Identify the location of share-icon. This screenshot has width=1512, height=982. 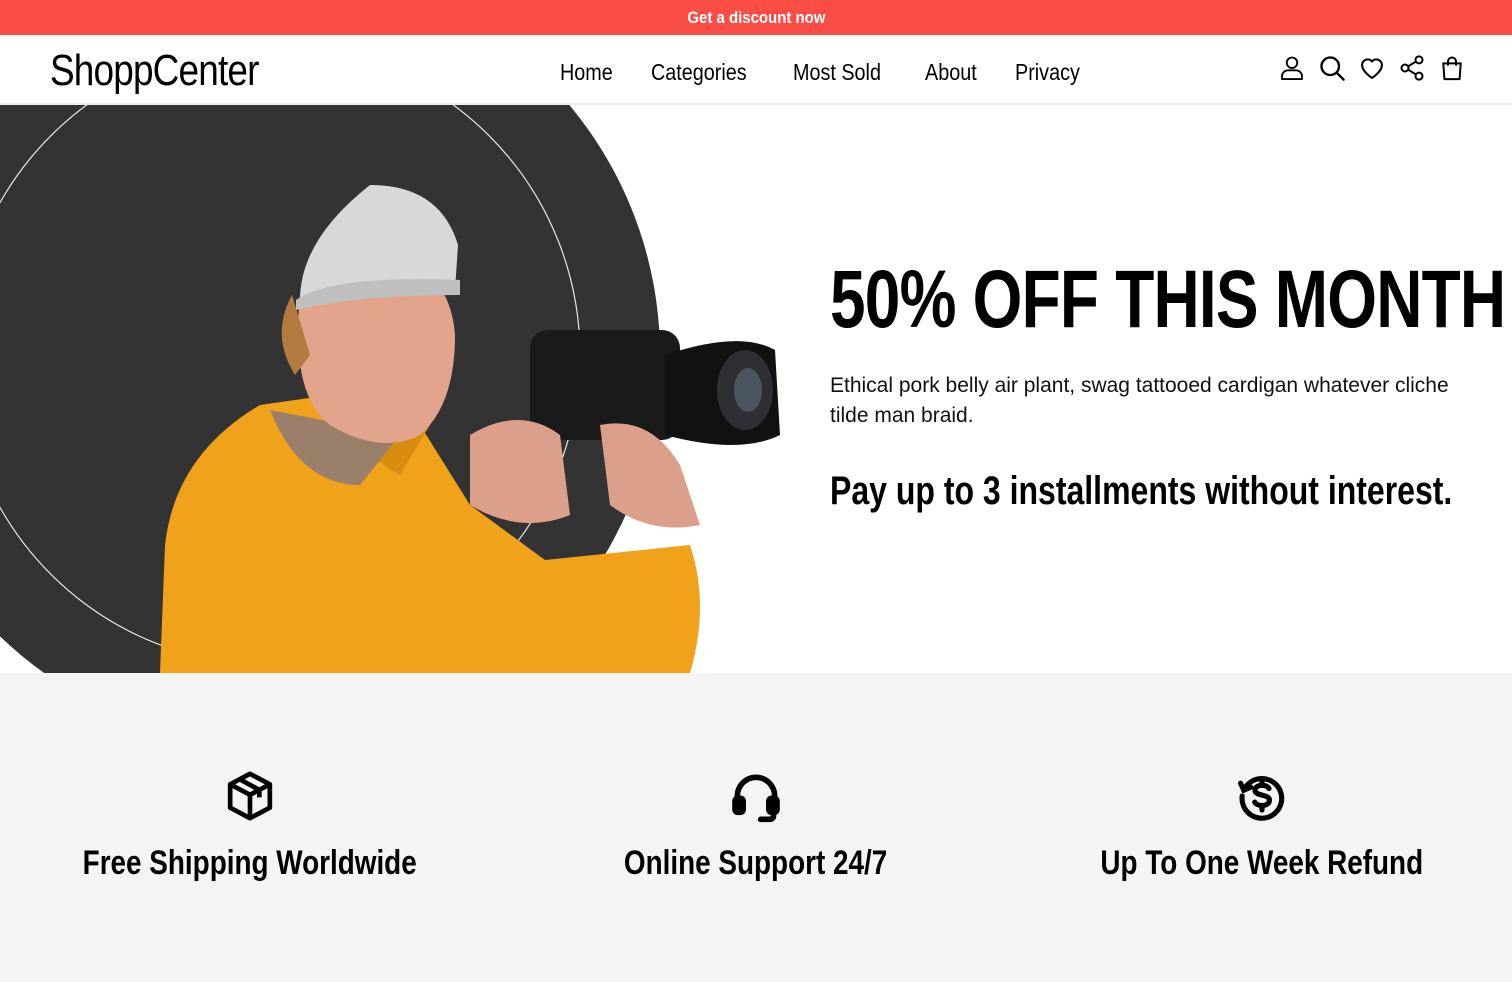
(1412, 68).